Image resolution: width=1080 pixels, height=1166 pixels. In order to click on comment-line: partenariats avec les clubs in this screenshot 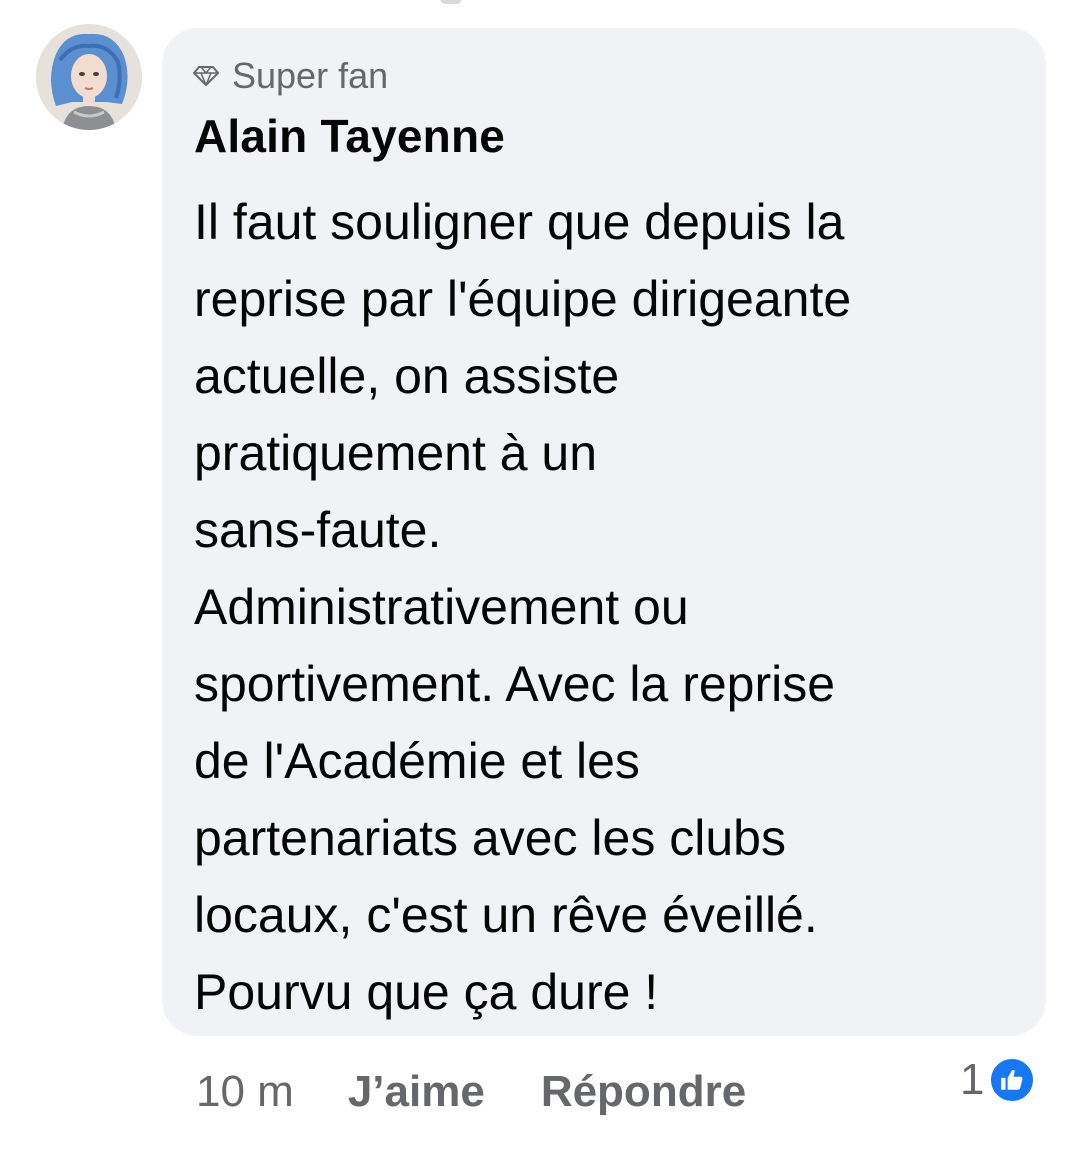, I will do `click(490, 838)`.